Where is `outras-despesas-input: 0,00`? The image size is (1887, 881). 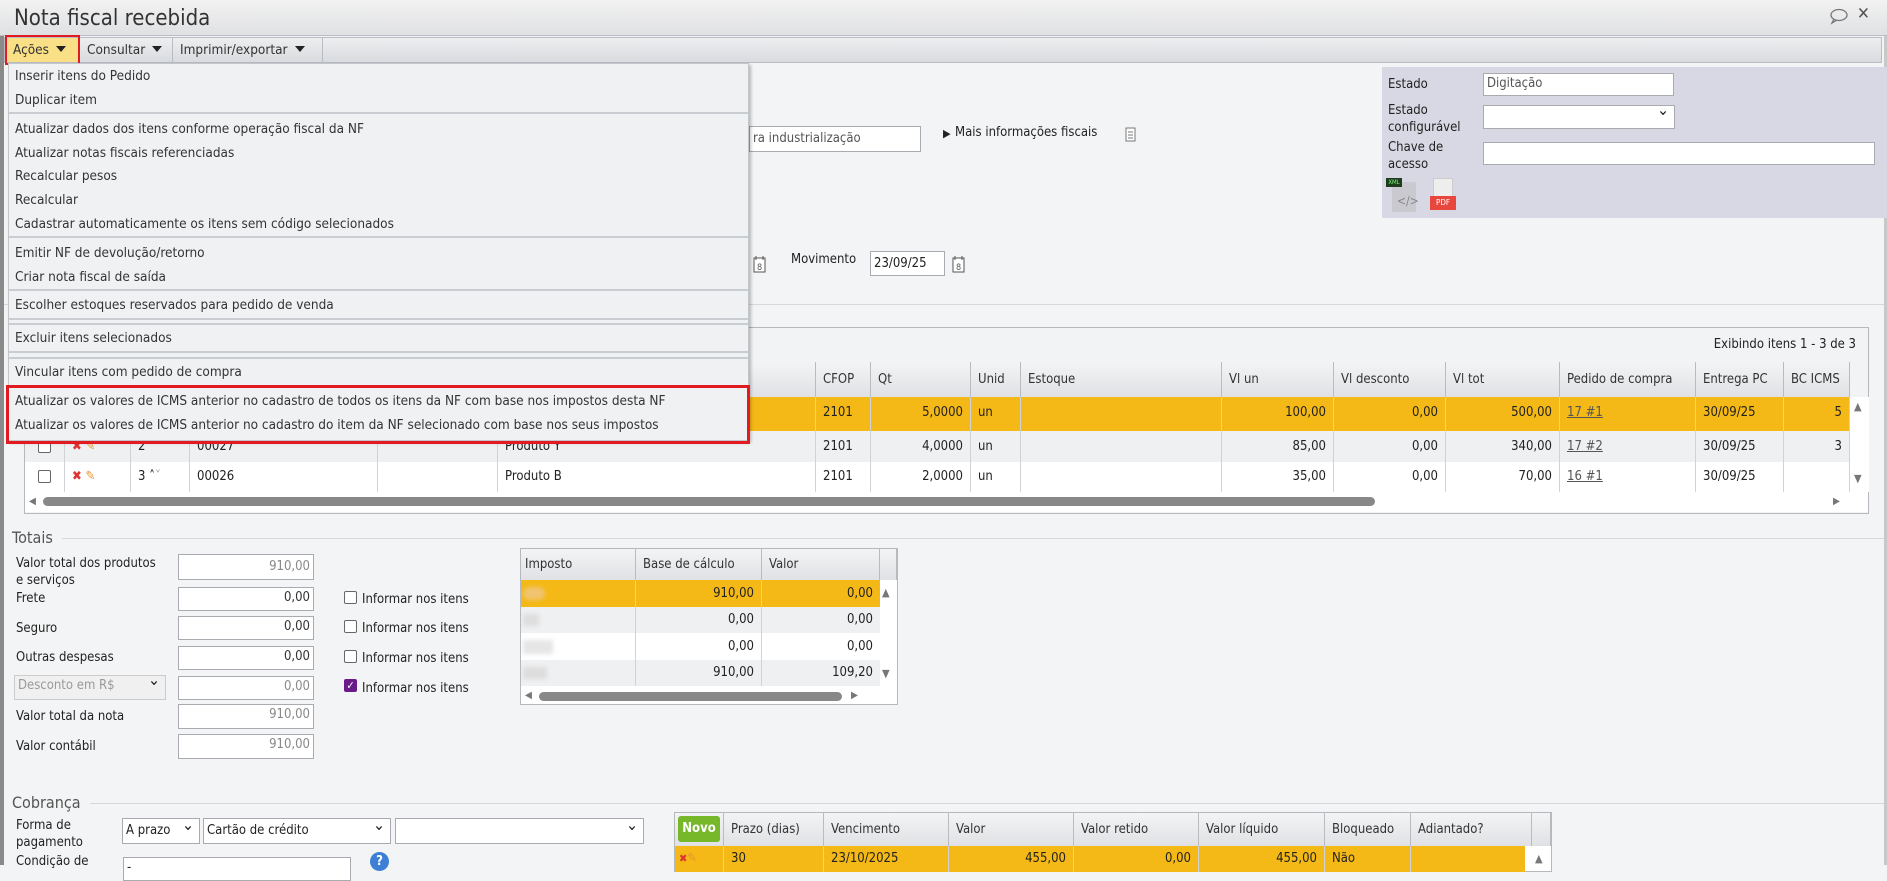
outras-despesas-input: 0,00 is located at coordinates (246, 658).